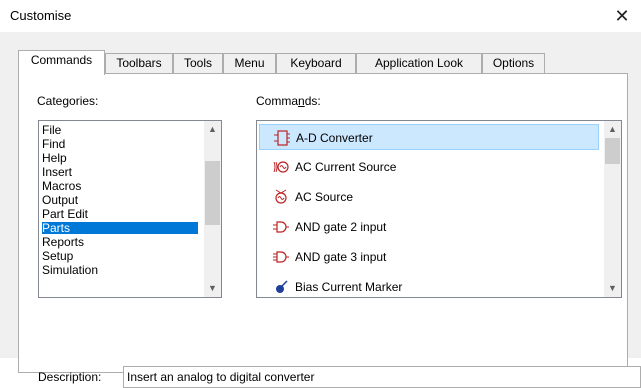  I want to click on ac-source-icon, so click(281, 196).